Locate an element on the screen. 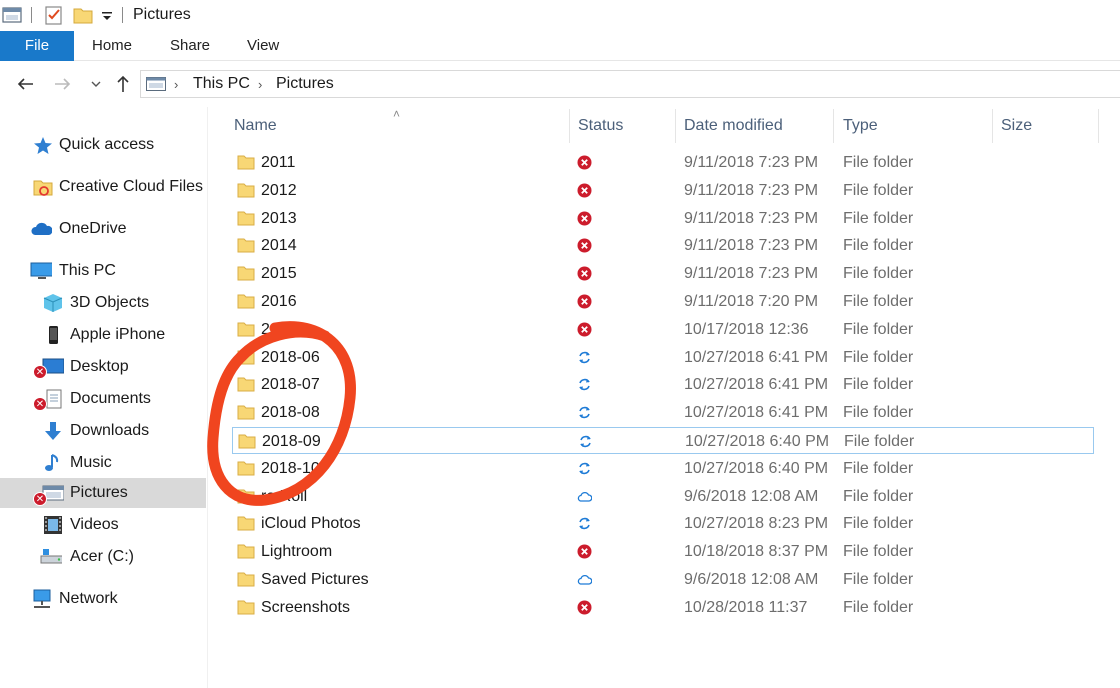 This screenshot has width=1120, height=688. table-row: 2015 9/11/2018 7:23 PM File folder is located at coordinates (663, 273).